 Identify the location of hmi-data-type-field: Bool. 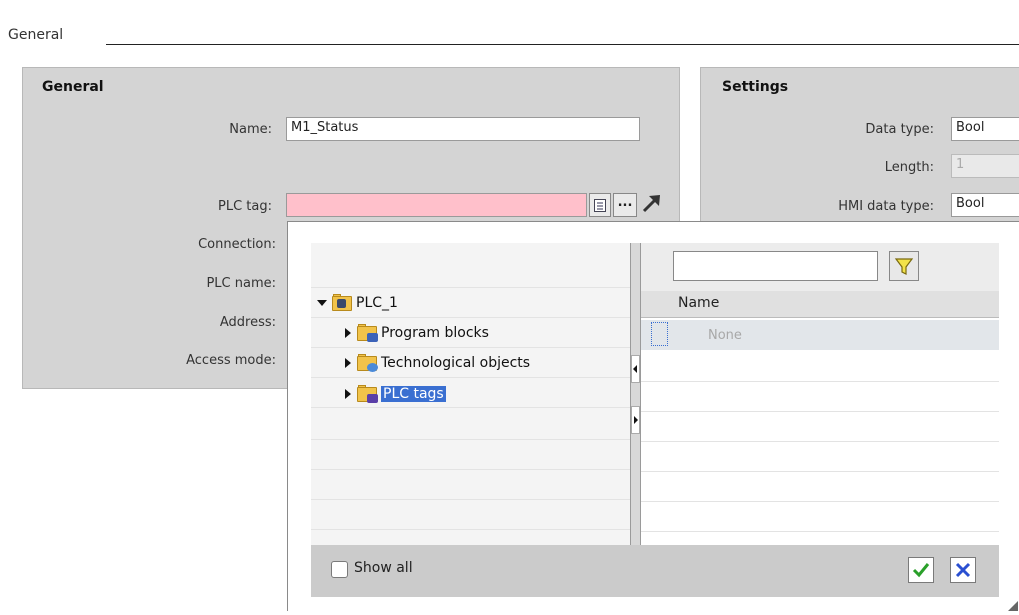
(985, 205).